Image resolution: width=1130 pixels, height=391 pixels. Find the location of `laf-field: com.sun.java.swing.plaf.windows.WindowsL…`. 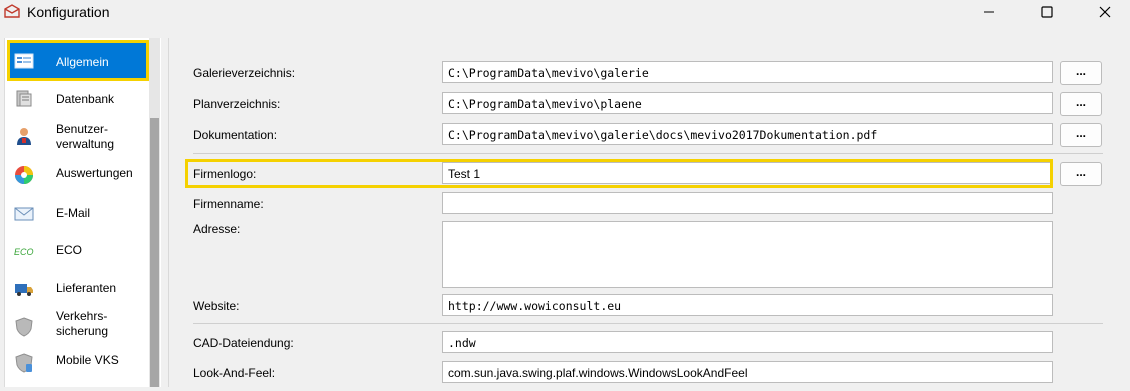

laf-field: com.sun.java.swing.plaf.windows.WindowsL… is located at coordinates (747, 372).